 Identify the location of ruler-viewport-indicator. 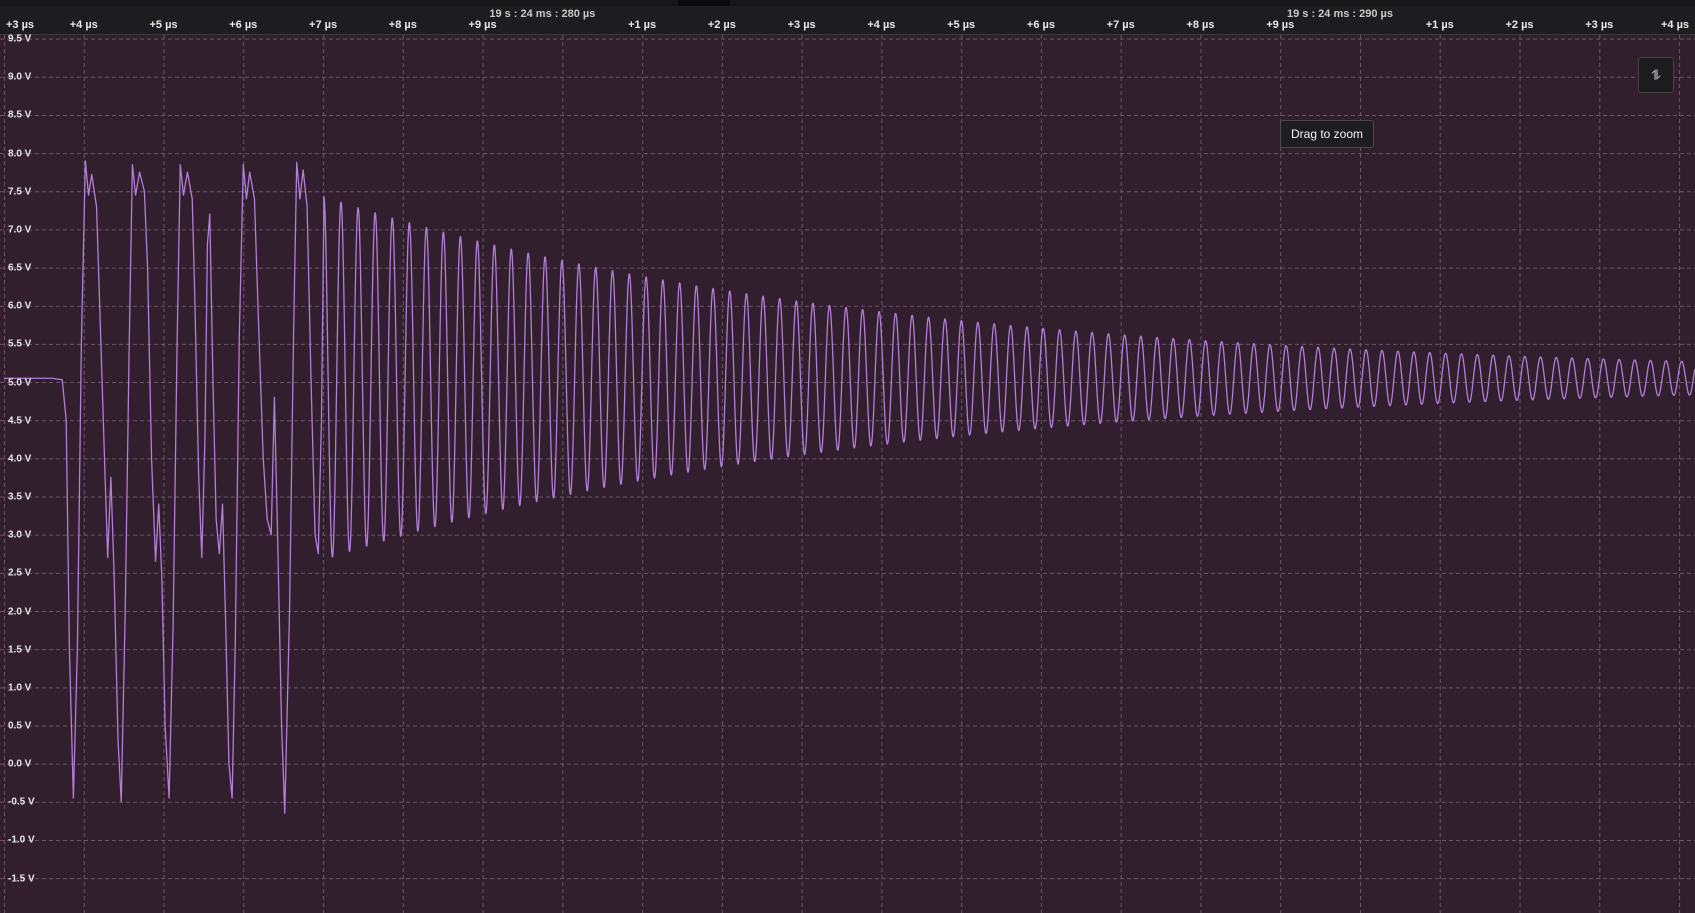
(704, 3).